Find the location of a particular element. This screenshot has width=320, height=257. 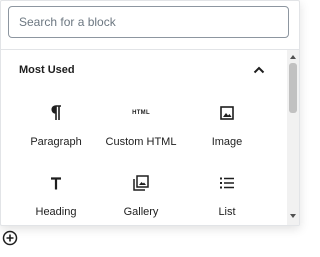

add-block-button is located at coordinates (10, 238).